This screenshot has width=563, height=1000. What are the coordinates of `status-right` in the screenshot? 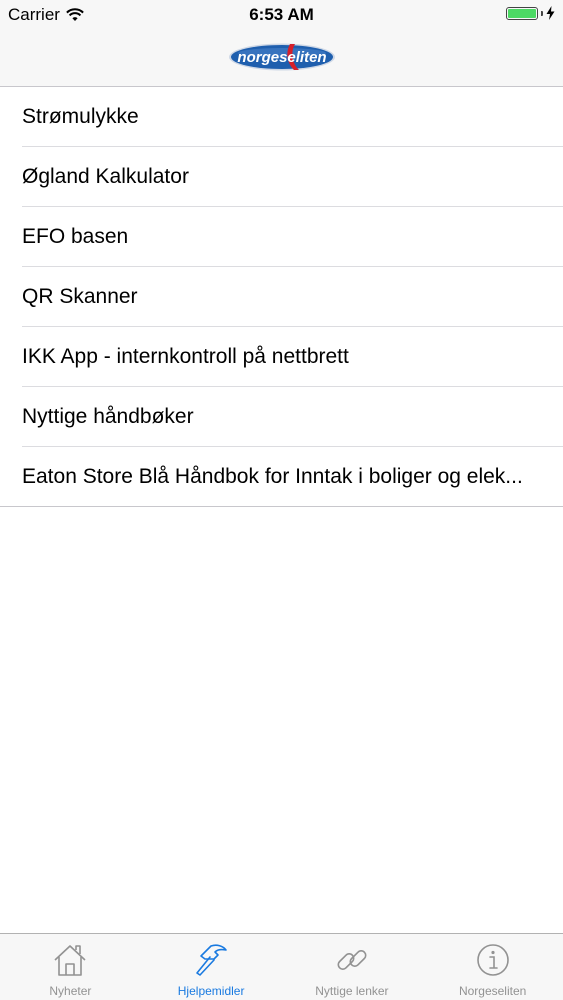 It's located at (530, 13).